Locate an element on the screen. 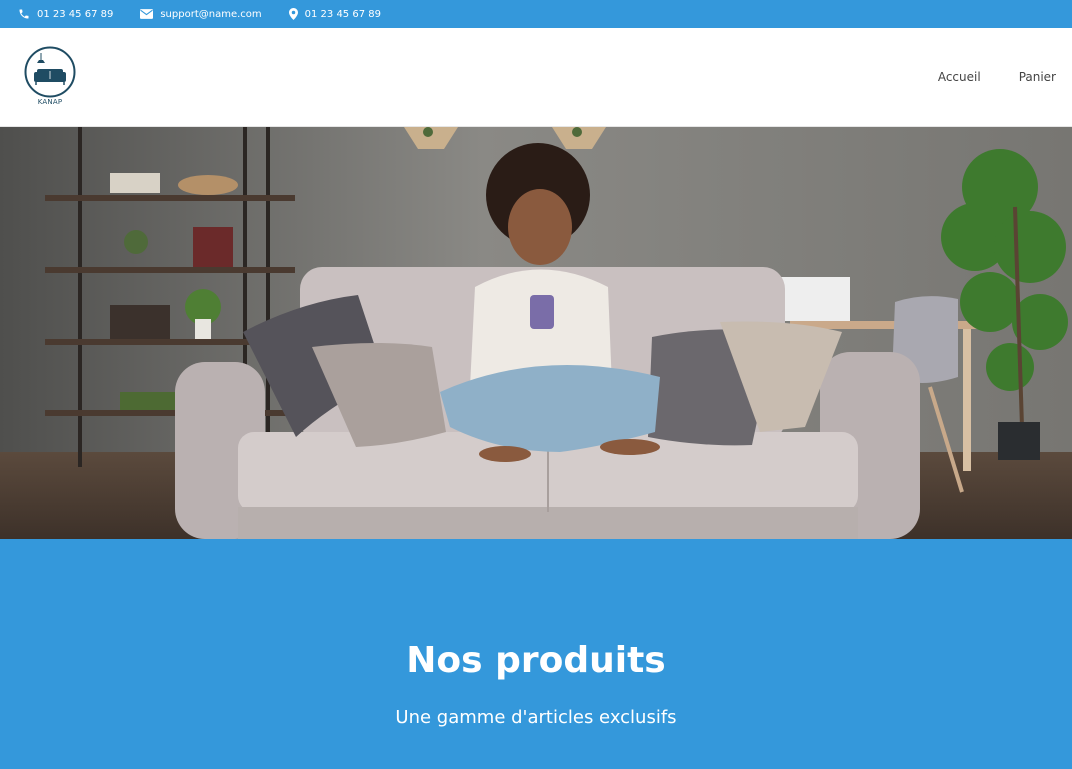 The height and width of the screenshot is (769, 1072). site-header: KANAP Accueil Panier is located at coordinates (536, 77).